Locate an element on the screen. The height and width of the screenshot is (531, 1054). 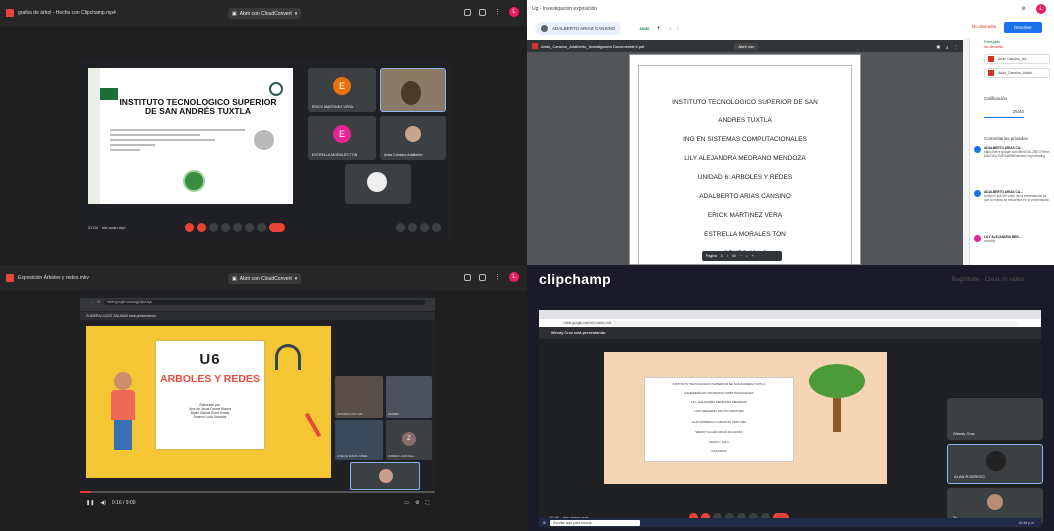
student-selector: ADALBERTO ARIAS CANSINO is located at coordinates (578, 28).